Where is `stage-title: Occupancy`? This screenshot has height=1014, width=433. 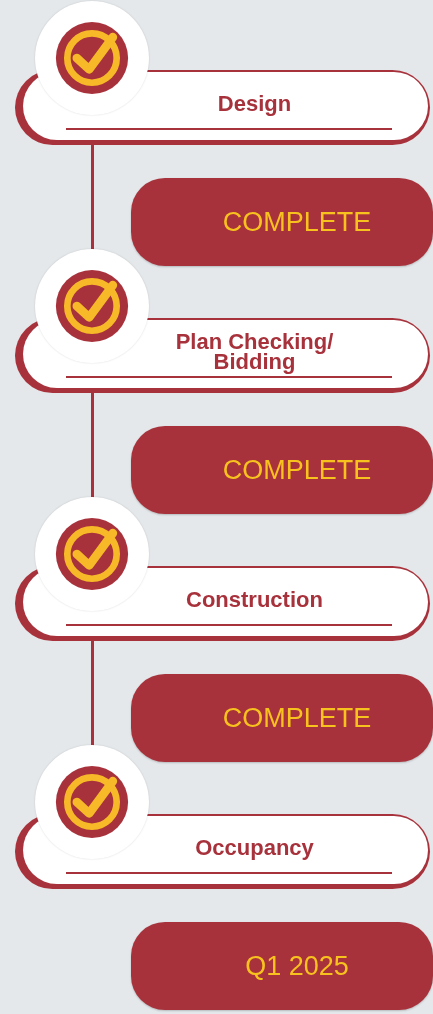
stage-title: Occupancy is located at coordinates (254, 848).